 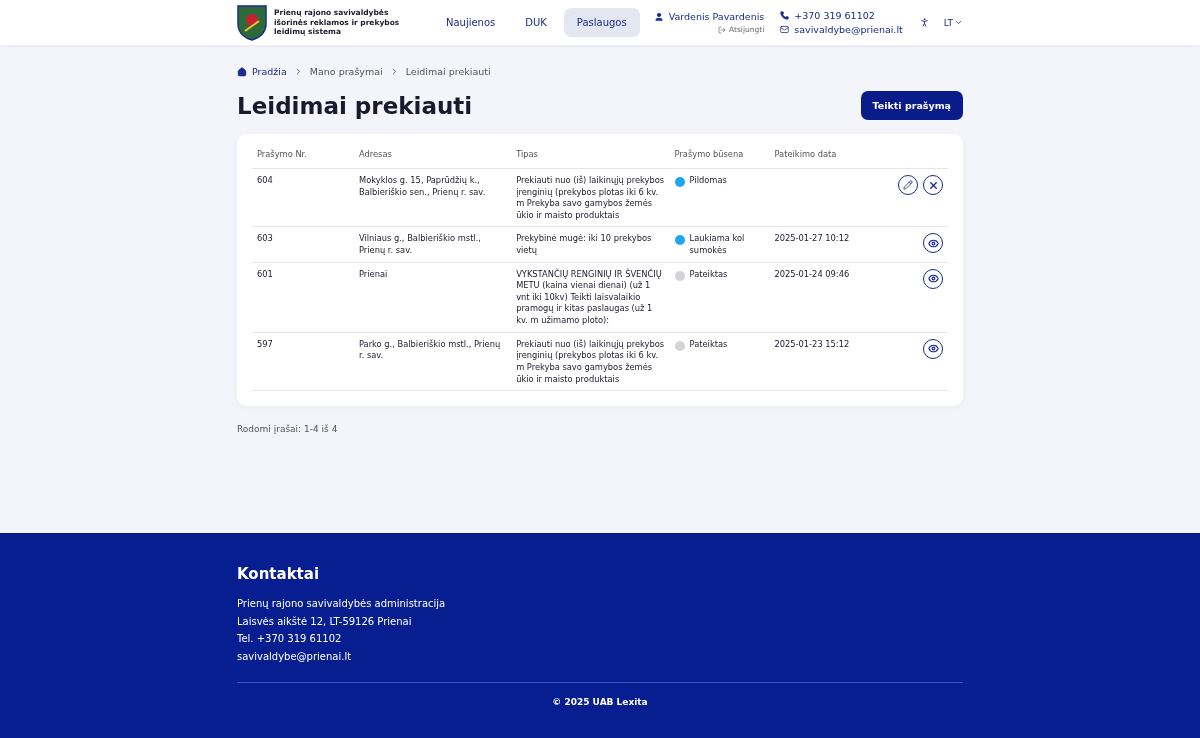 I want to click on table-cell: 2025-01-23 15:12, so click(x=831, y=361).